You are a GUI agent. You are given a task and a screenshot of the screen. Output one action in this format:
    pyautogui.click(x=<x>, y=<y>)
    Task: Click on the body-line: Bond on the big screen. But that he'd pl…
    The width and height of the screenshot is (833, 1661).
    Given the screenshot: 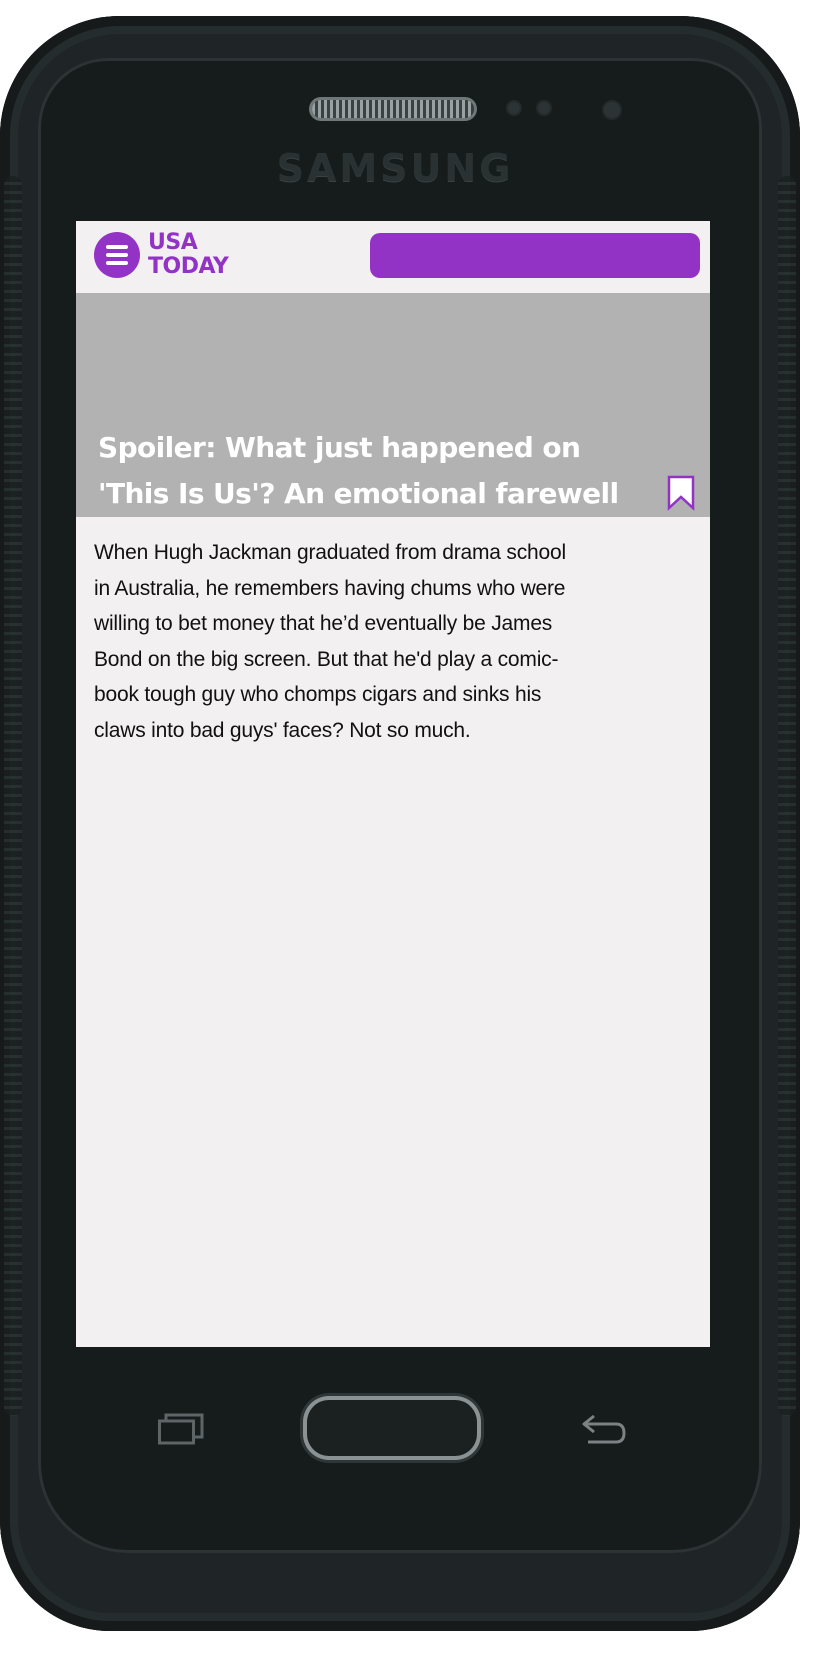 What is the action you would take?
    pyautogui.click(x=326, y=659)
    